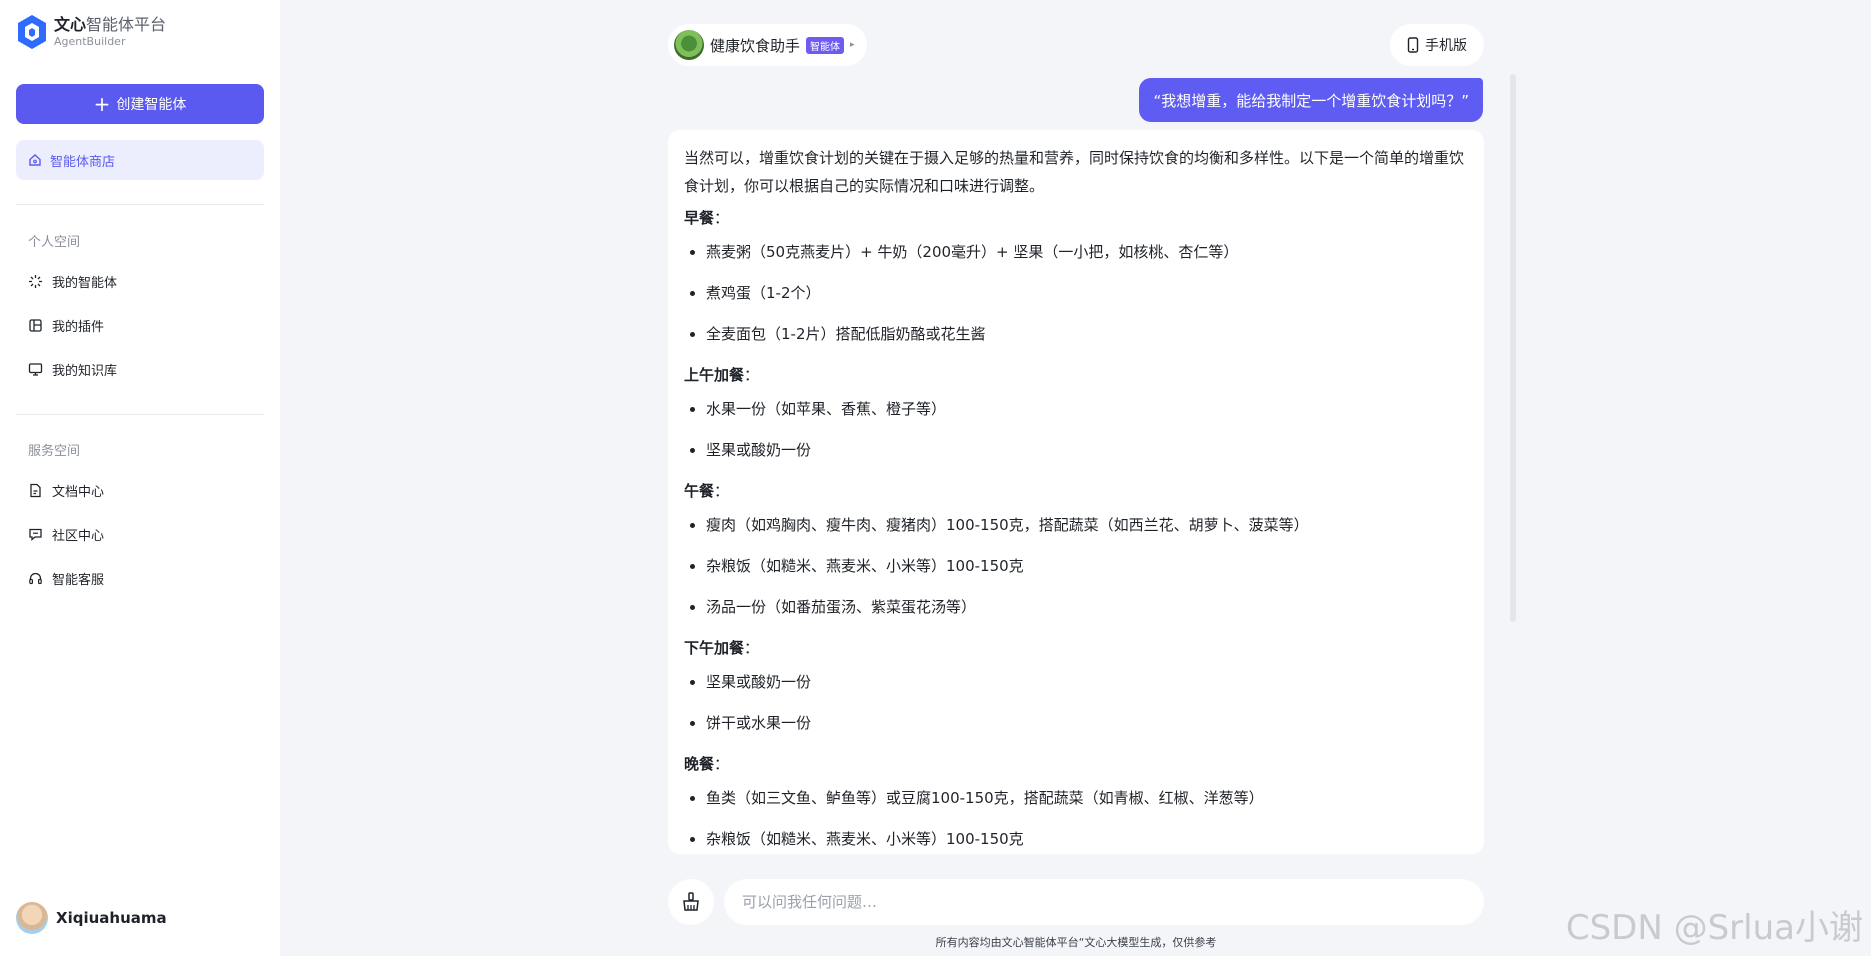 The width and height of the screenshot is (1871, 956). Describe the element at coordinates (102, 104) in the screenshot. I see `plus-icon: +` at that location.